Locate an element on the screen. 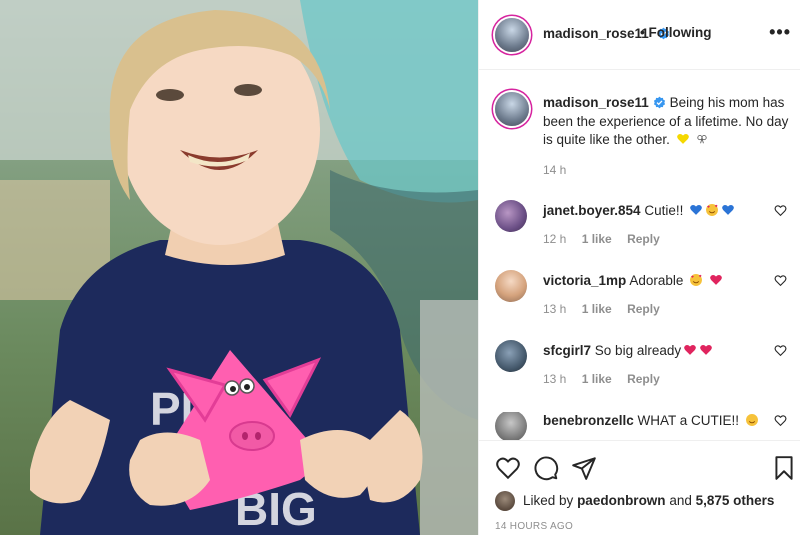 Image resolution: width=800 pixels, height=535 pixels. more-icon: ••• is located at coordinates (780, 32).